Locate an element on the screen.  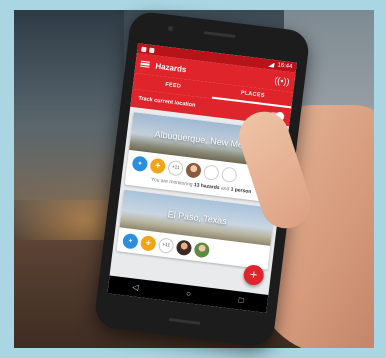
status-time: 16:44 is located at coordinates (285, 66).